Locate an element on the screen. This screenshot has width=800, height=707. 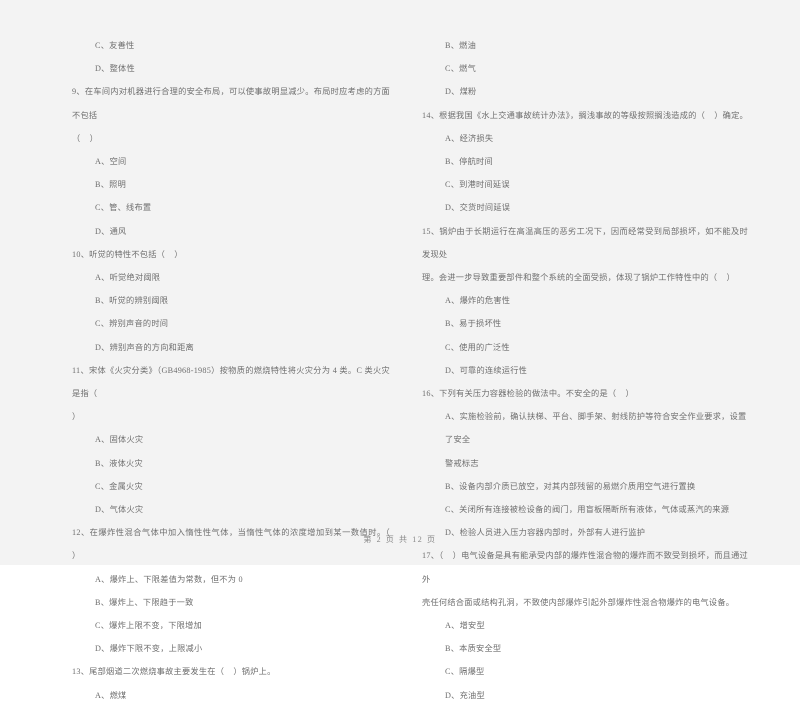
option-text: C、管、线布置 is located at coordinates (123, 208).